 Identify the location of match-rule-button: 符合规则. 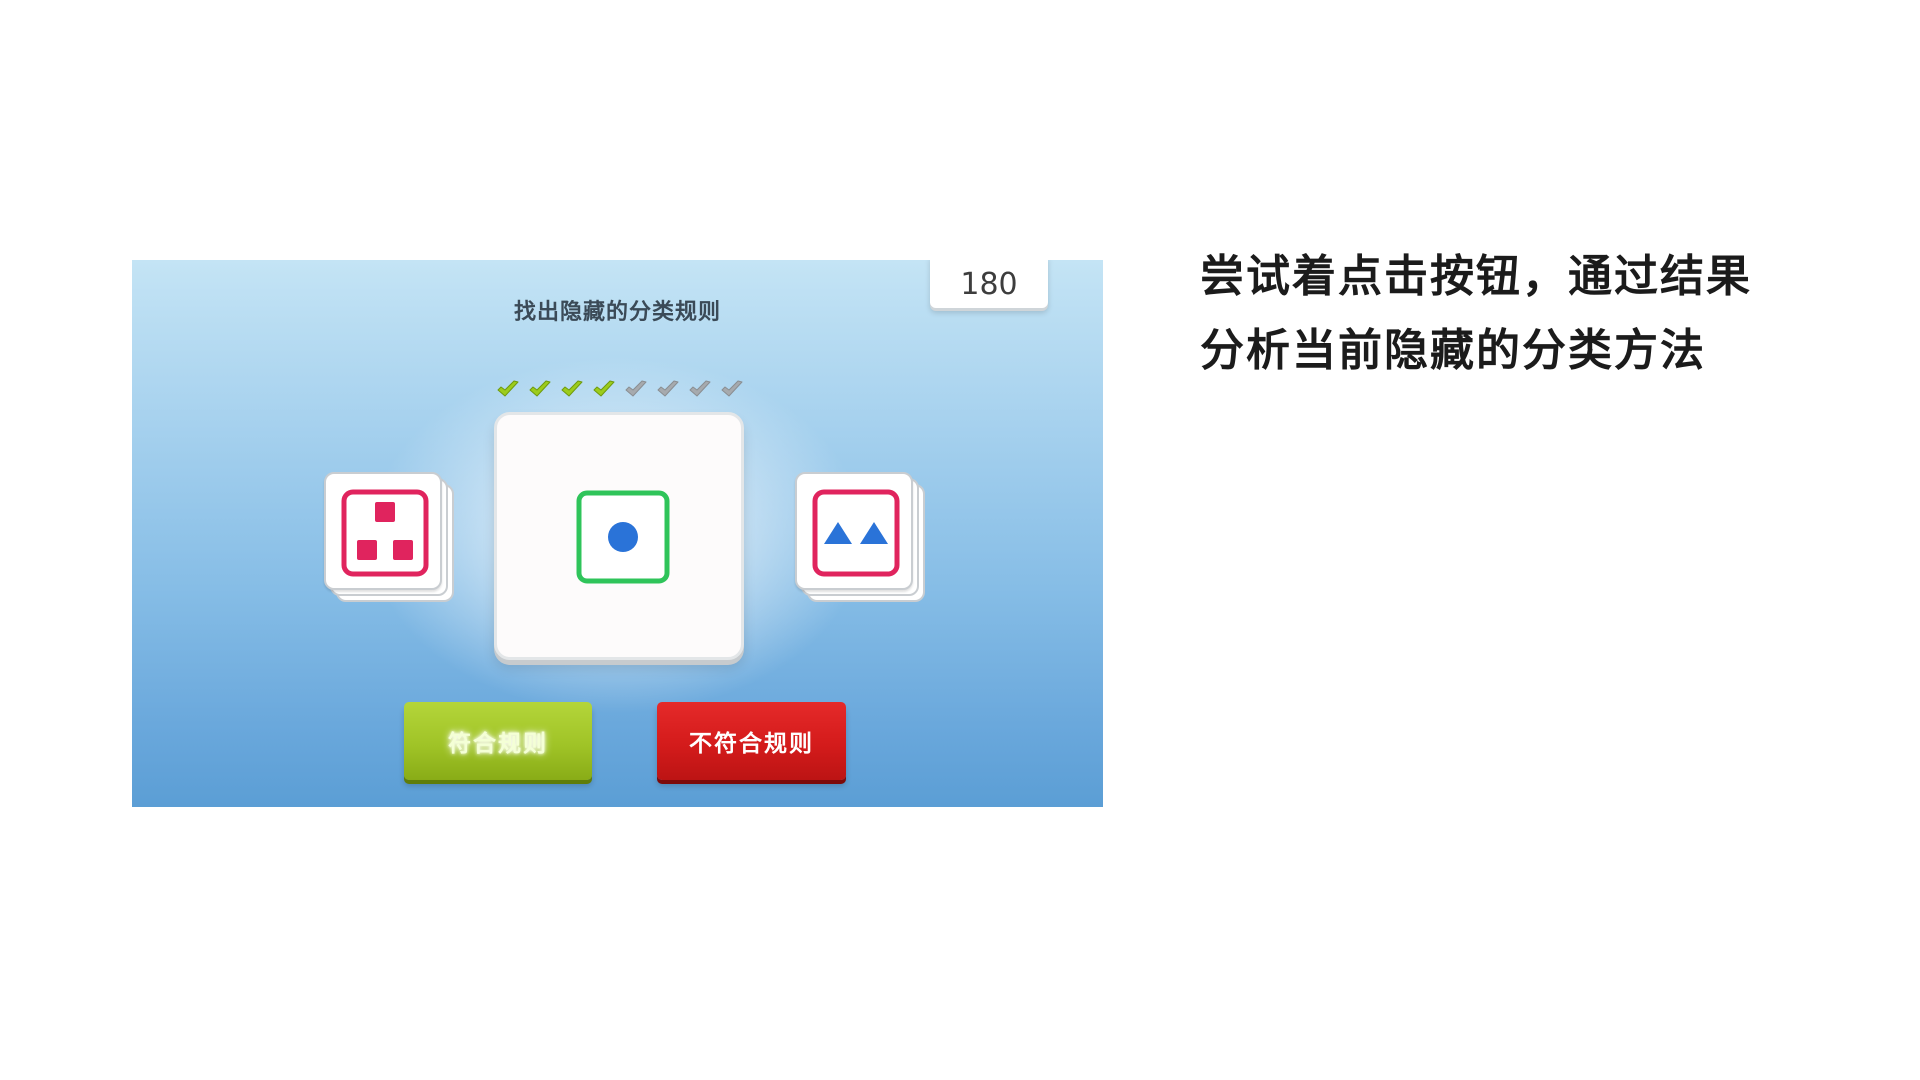
(498, 741).